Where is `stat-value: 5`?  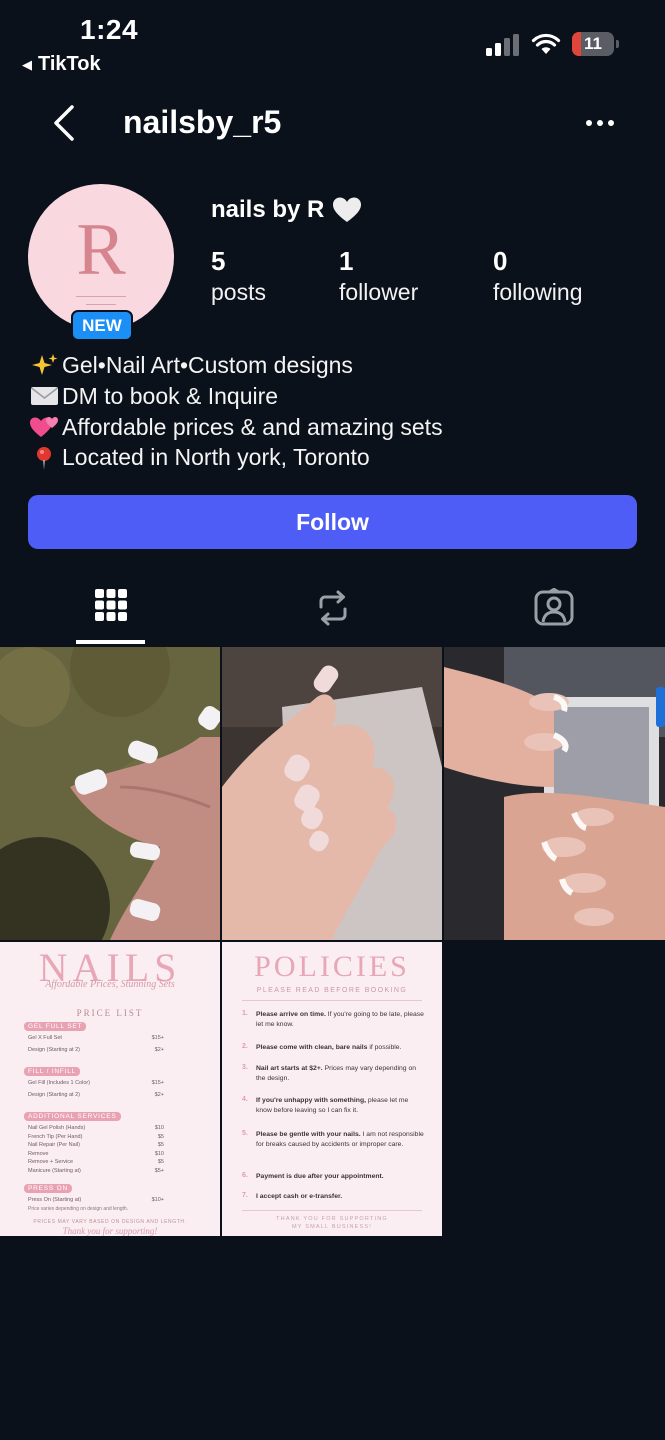 stat-value: 5 is located at coordinates (218, 261).